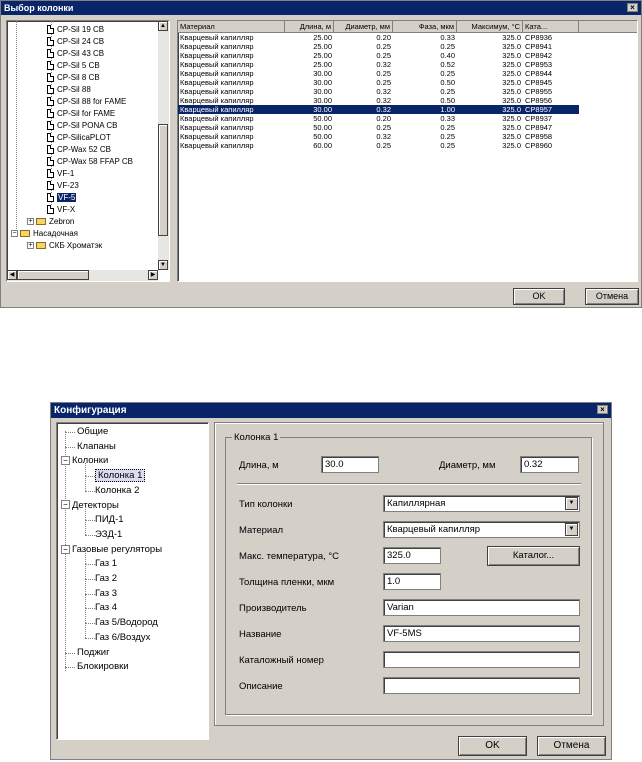 Image resolution: width=642 pixels, height=762 pixels. Describe the element at coordinates (44, 234) in the screenshot. I see `tree-folder-item: − Насадочная` at that location.